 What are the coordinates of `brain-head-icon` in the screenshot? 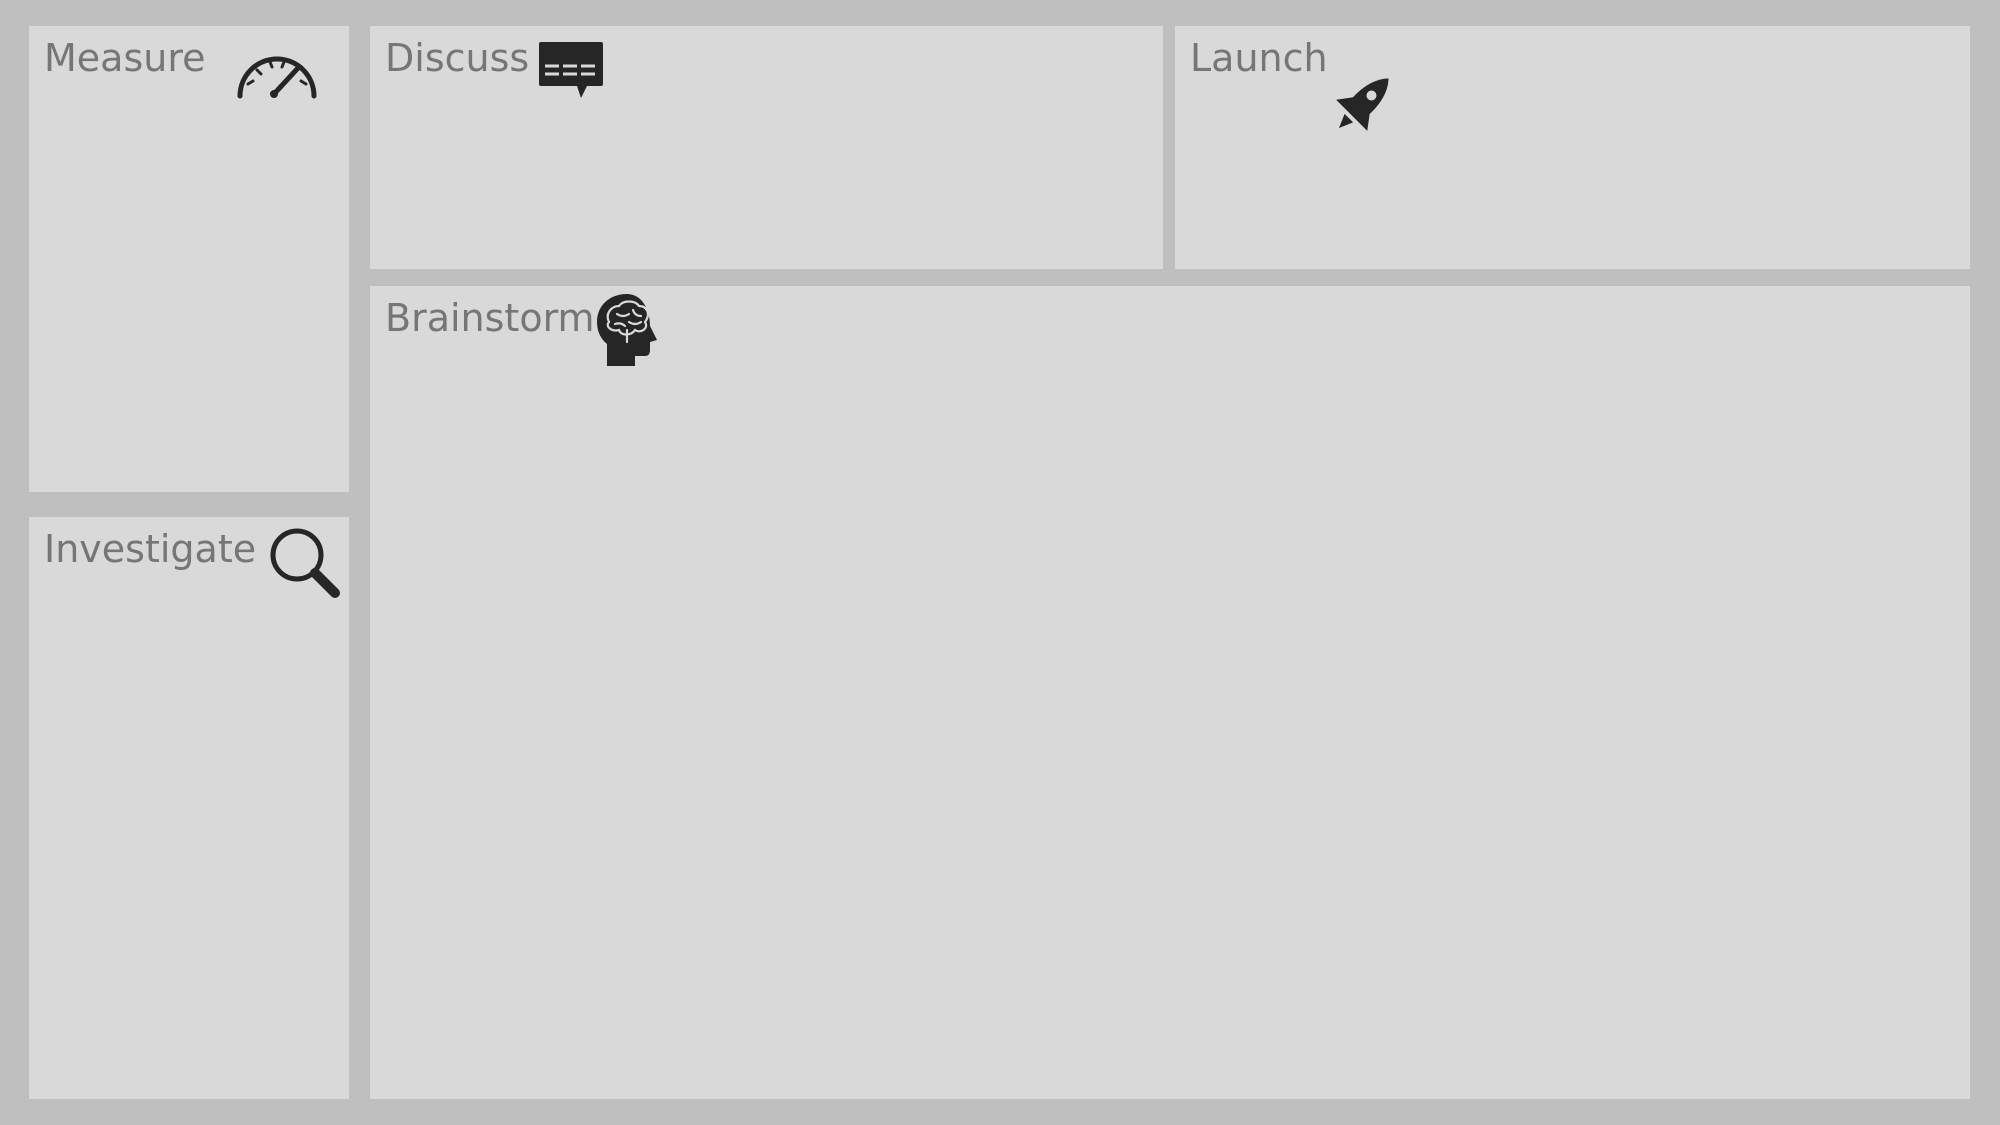 It's located at (628, 330).